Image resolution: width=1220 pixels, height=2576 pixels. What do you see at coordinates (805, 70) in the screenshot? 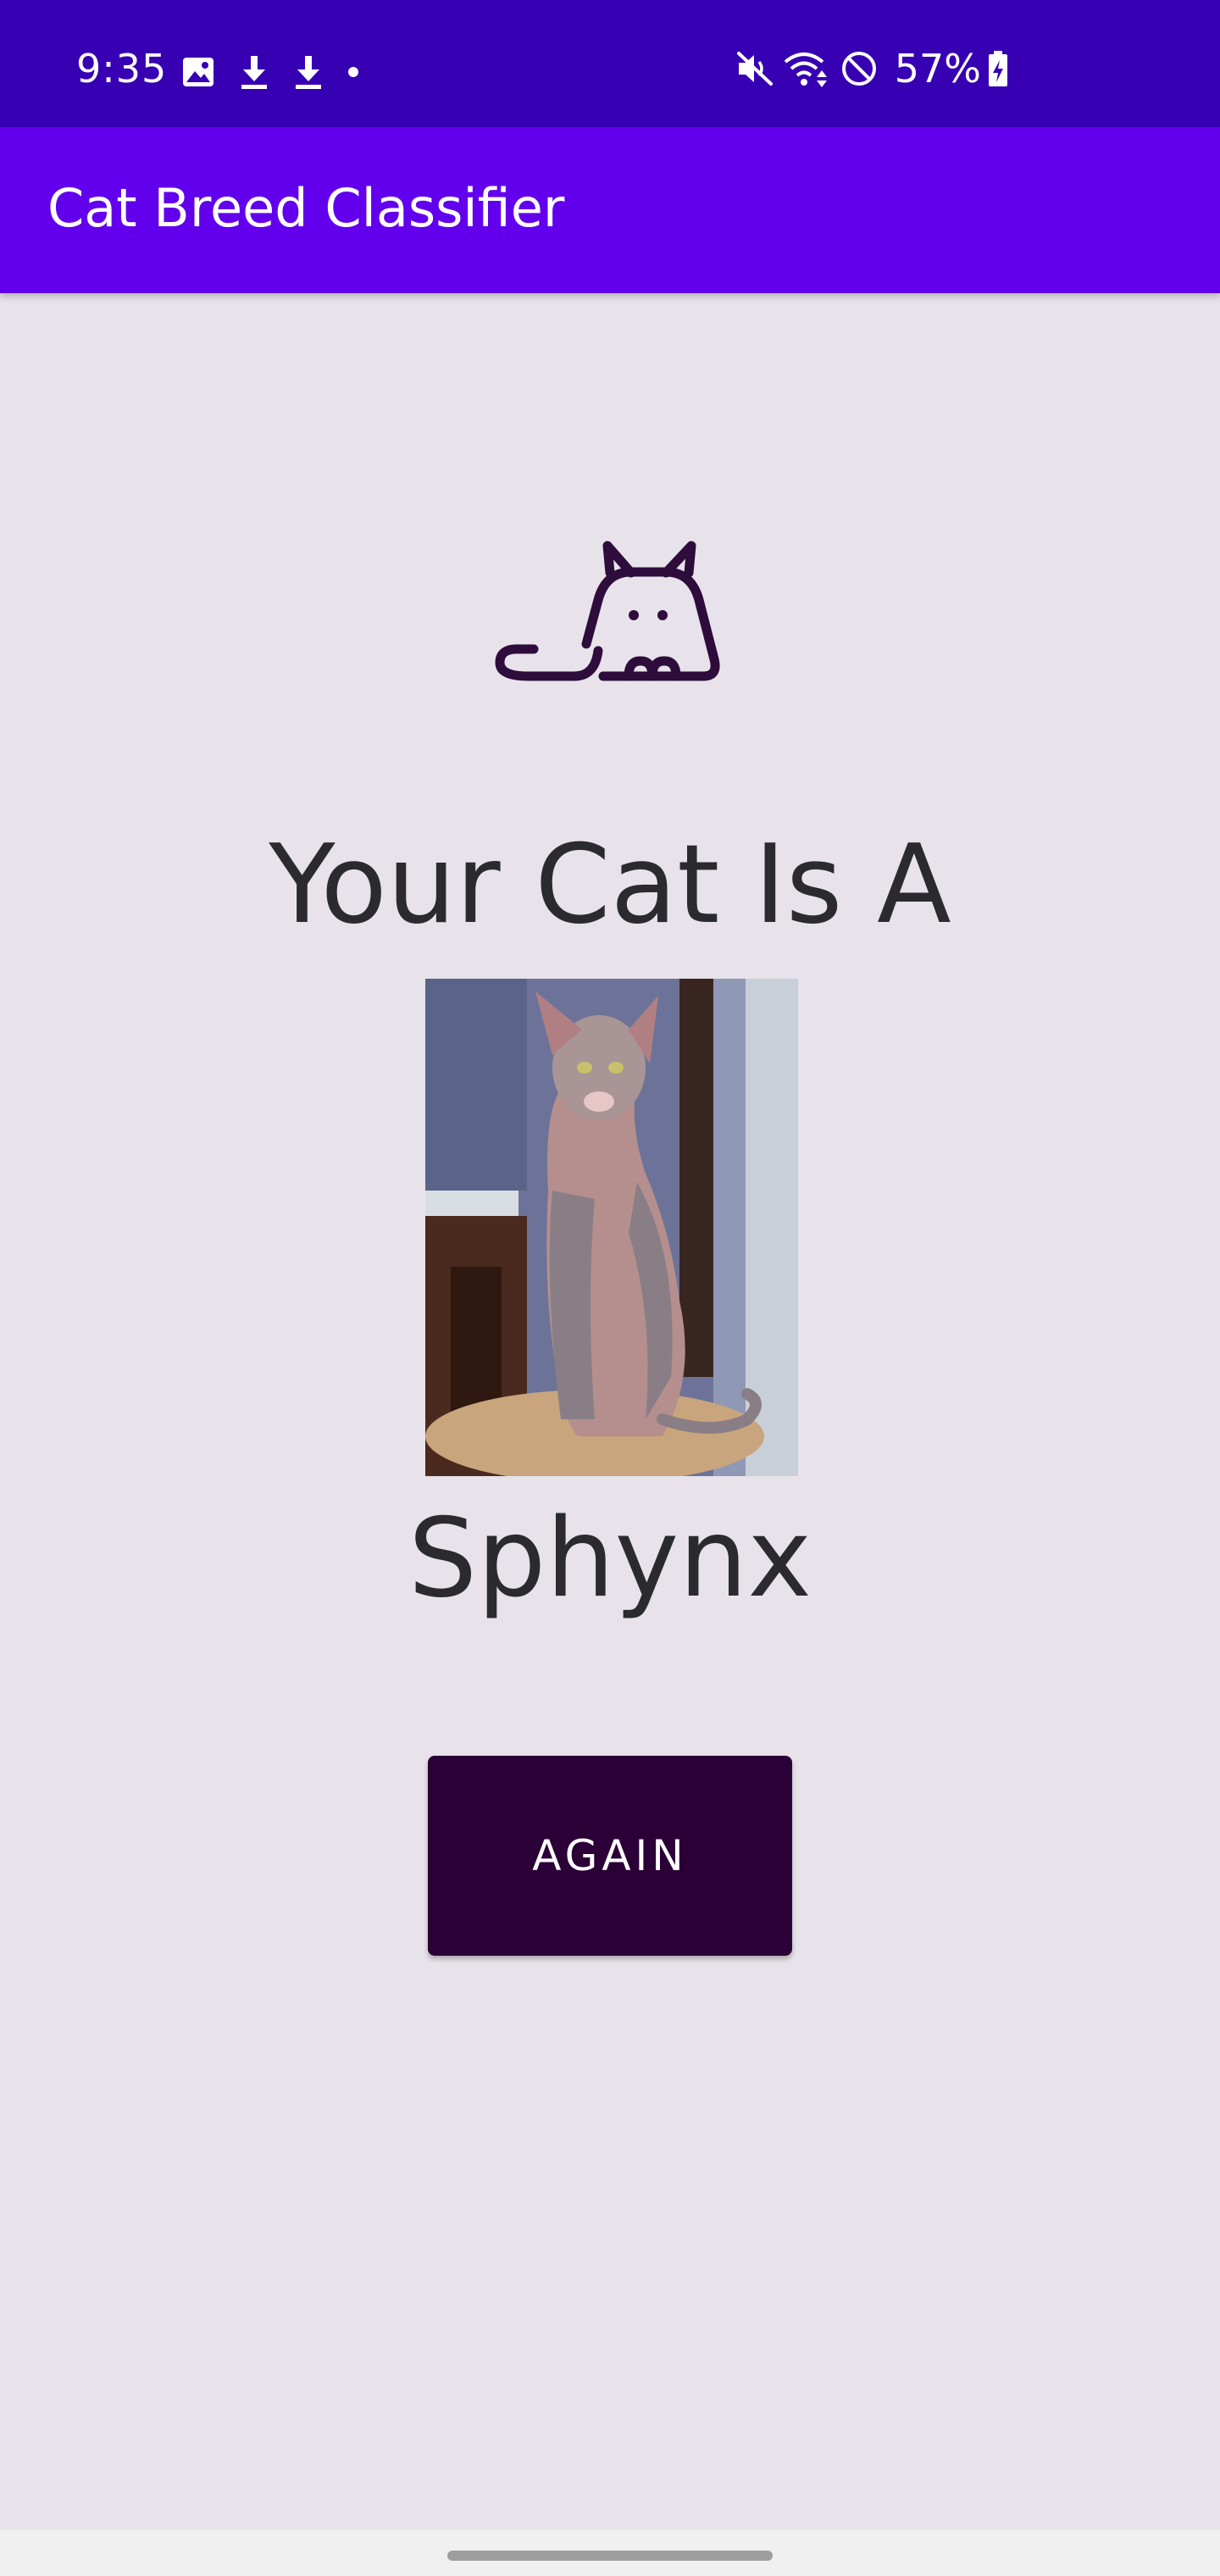
I see `wifi-icon` at bounding box center [805, 70].